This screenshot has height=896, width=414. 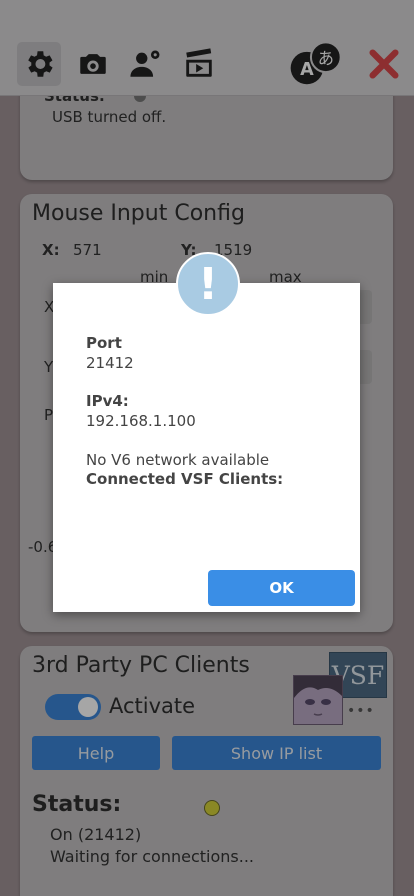 What do you see at coordinates (281, 588) in the screenshot?
I see `ok-button: OK` at bounding box center [281, 588].